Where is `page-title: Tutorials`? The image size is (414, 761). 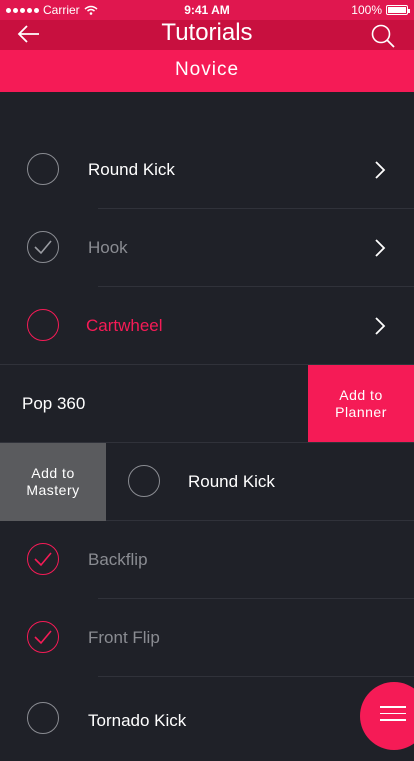 page-title: Tutorials is located at coordinates (207, 32).